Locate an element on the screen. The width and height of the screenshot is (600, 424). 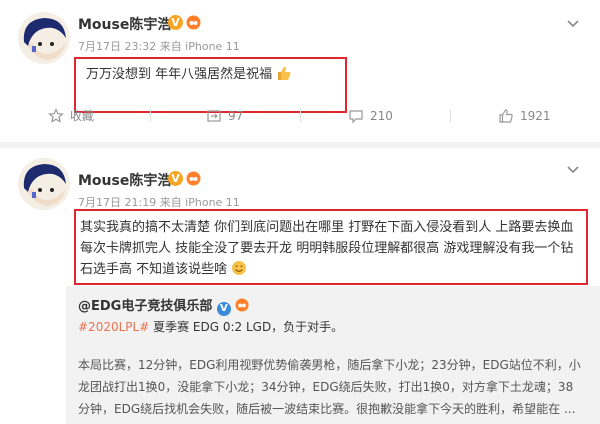
post-meta: 7月17日 21:19 来自 iPhone 11 is located at coordinates (159, 202).